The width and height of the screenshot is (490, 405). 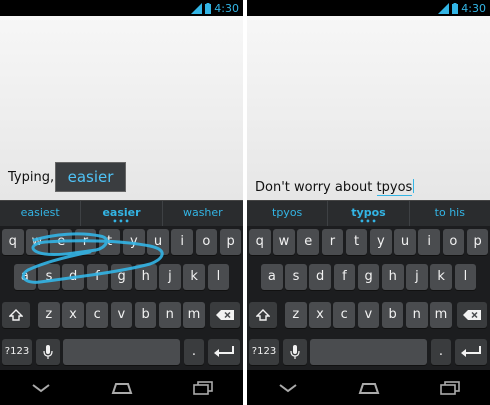 I want to click on shift-icon, so click(x=263, y=315).